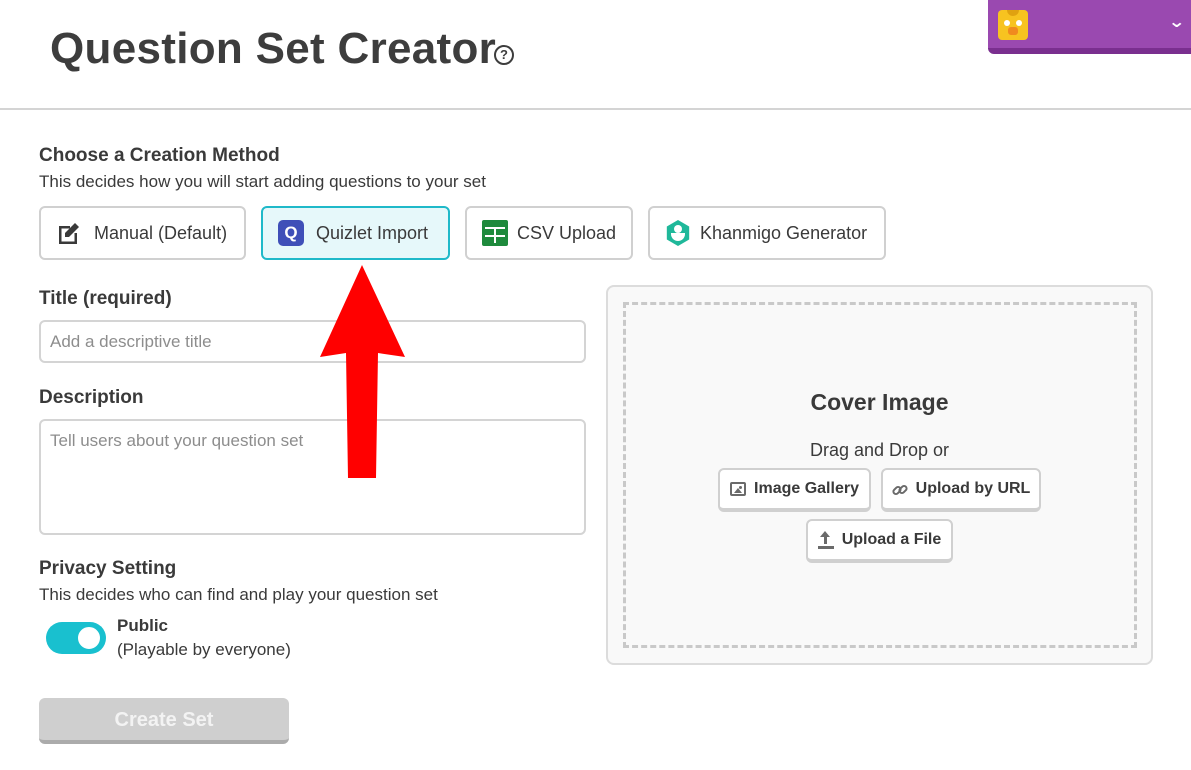  What do you see at coordinates (105, 298) in the screenshot?
I see `title-label: Title (required)` at bounding box center [105, 298].